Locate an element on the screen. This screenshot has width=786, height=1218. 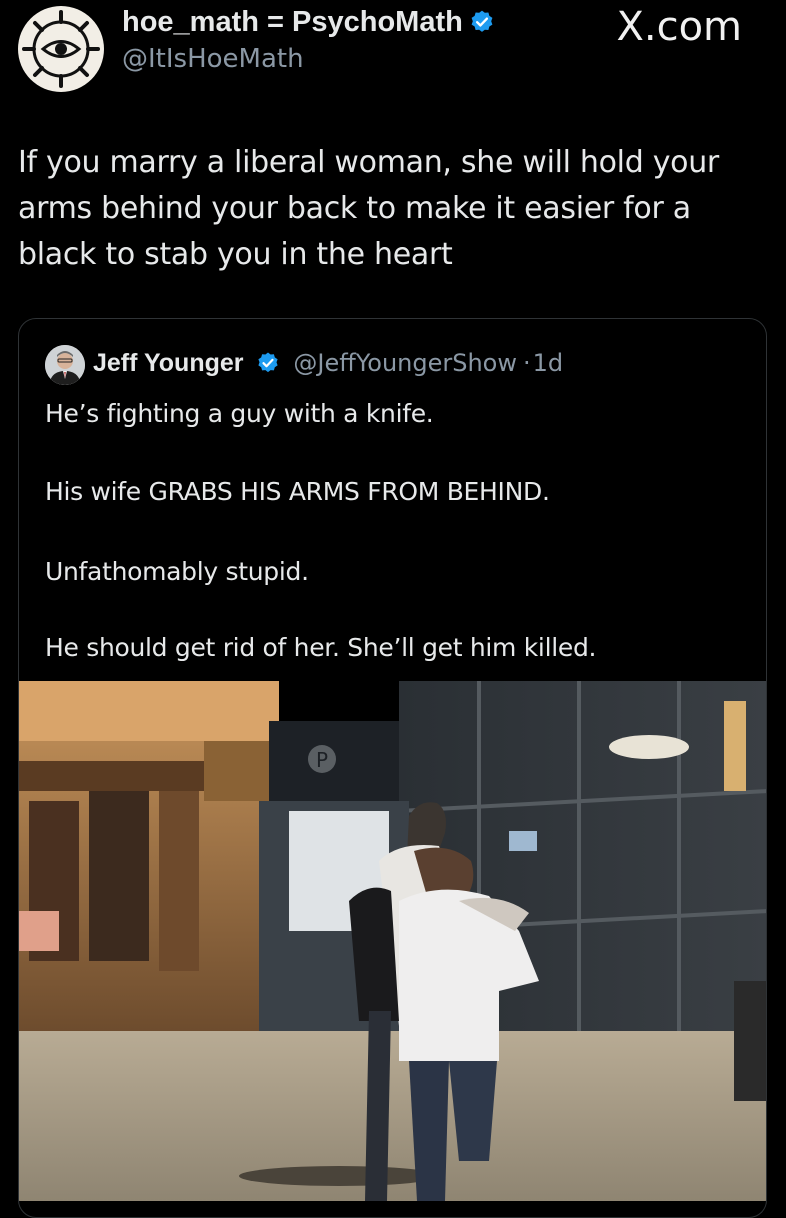
eye-wheel-logo-icon is located at coordinates (61, 49).